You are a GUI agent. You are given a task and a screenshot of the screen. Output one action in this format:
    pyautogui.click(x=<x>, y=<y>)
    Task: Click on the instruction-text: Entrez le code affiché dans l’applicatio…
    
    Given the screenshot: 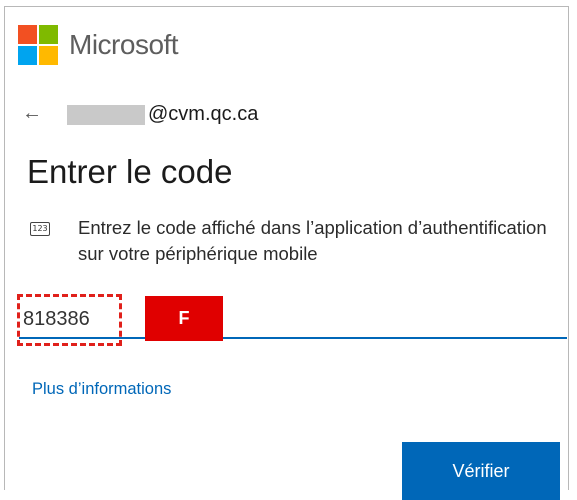 What is the action you would take?
    pyautogui.click(x=312, y=240)
    